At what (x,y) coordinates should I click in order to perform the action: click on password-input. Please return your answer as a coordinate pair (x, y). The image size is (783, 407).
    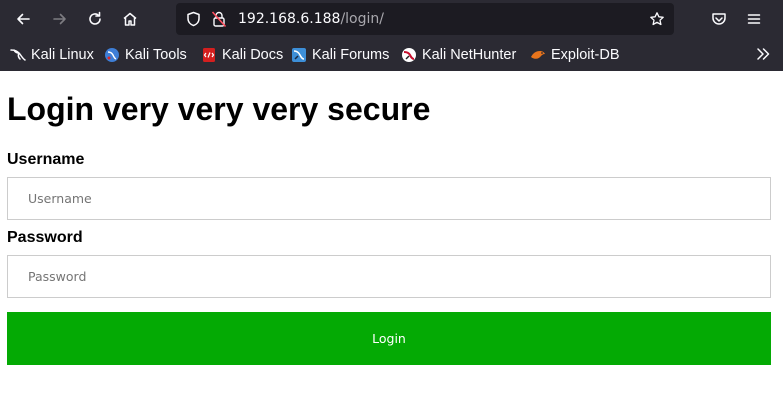
    Looking at the image, I should click on (389, 276).